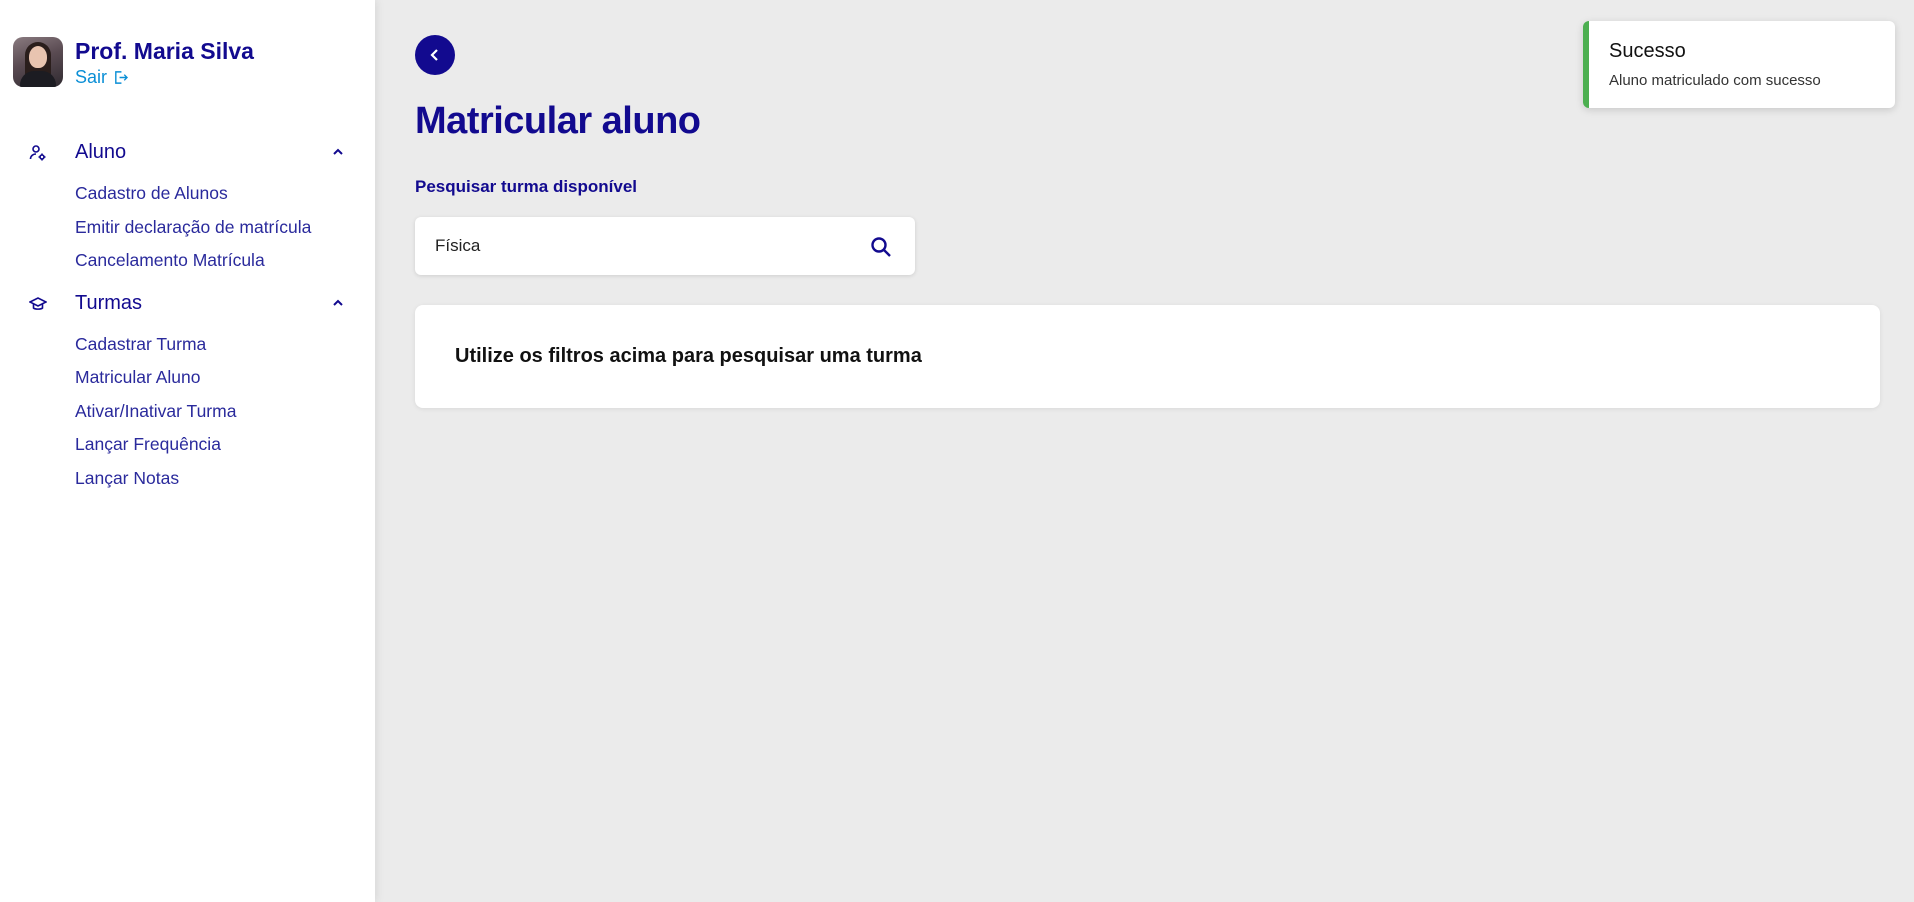 This screenshot has height=902, width=1914. Describe the element at coordinates (148, 444) in the screenshot. I see `sidebar-item-lancar-frequencia: Lançar Frequência` at that location.